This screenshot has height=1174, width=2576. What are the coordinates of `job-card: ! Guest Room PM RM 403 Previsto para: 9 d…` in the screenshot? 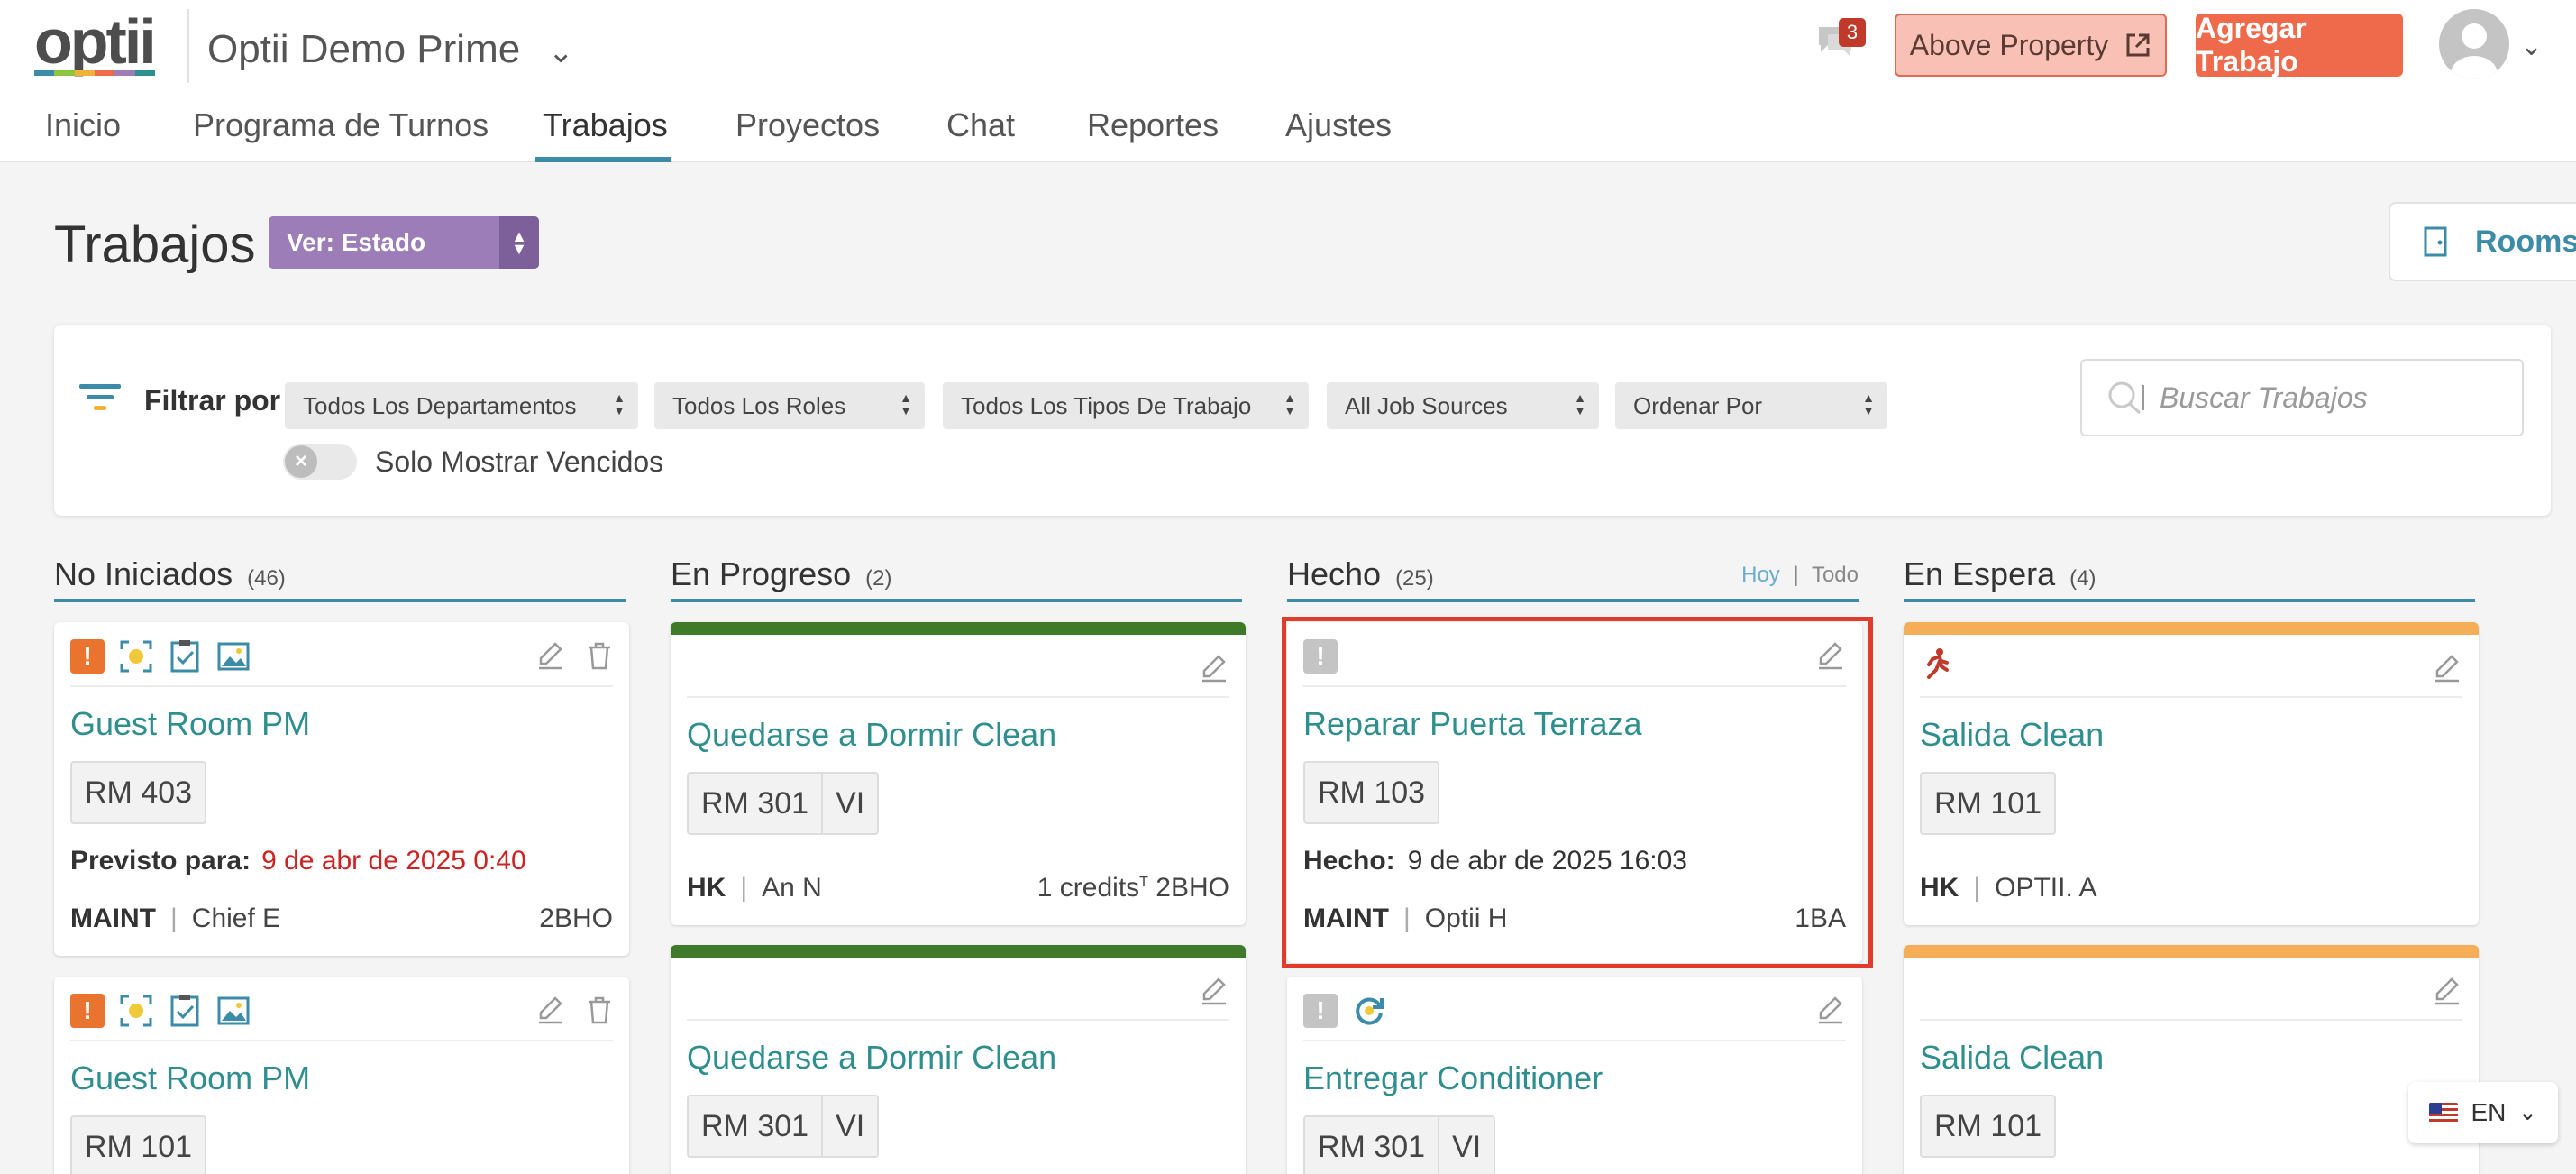 It's located at (341, 789).